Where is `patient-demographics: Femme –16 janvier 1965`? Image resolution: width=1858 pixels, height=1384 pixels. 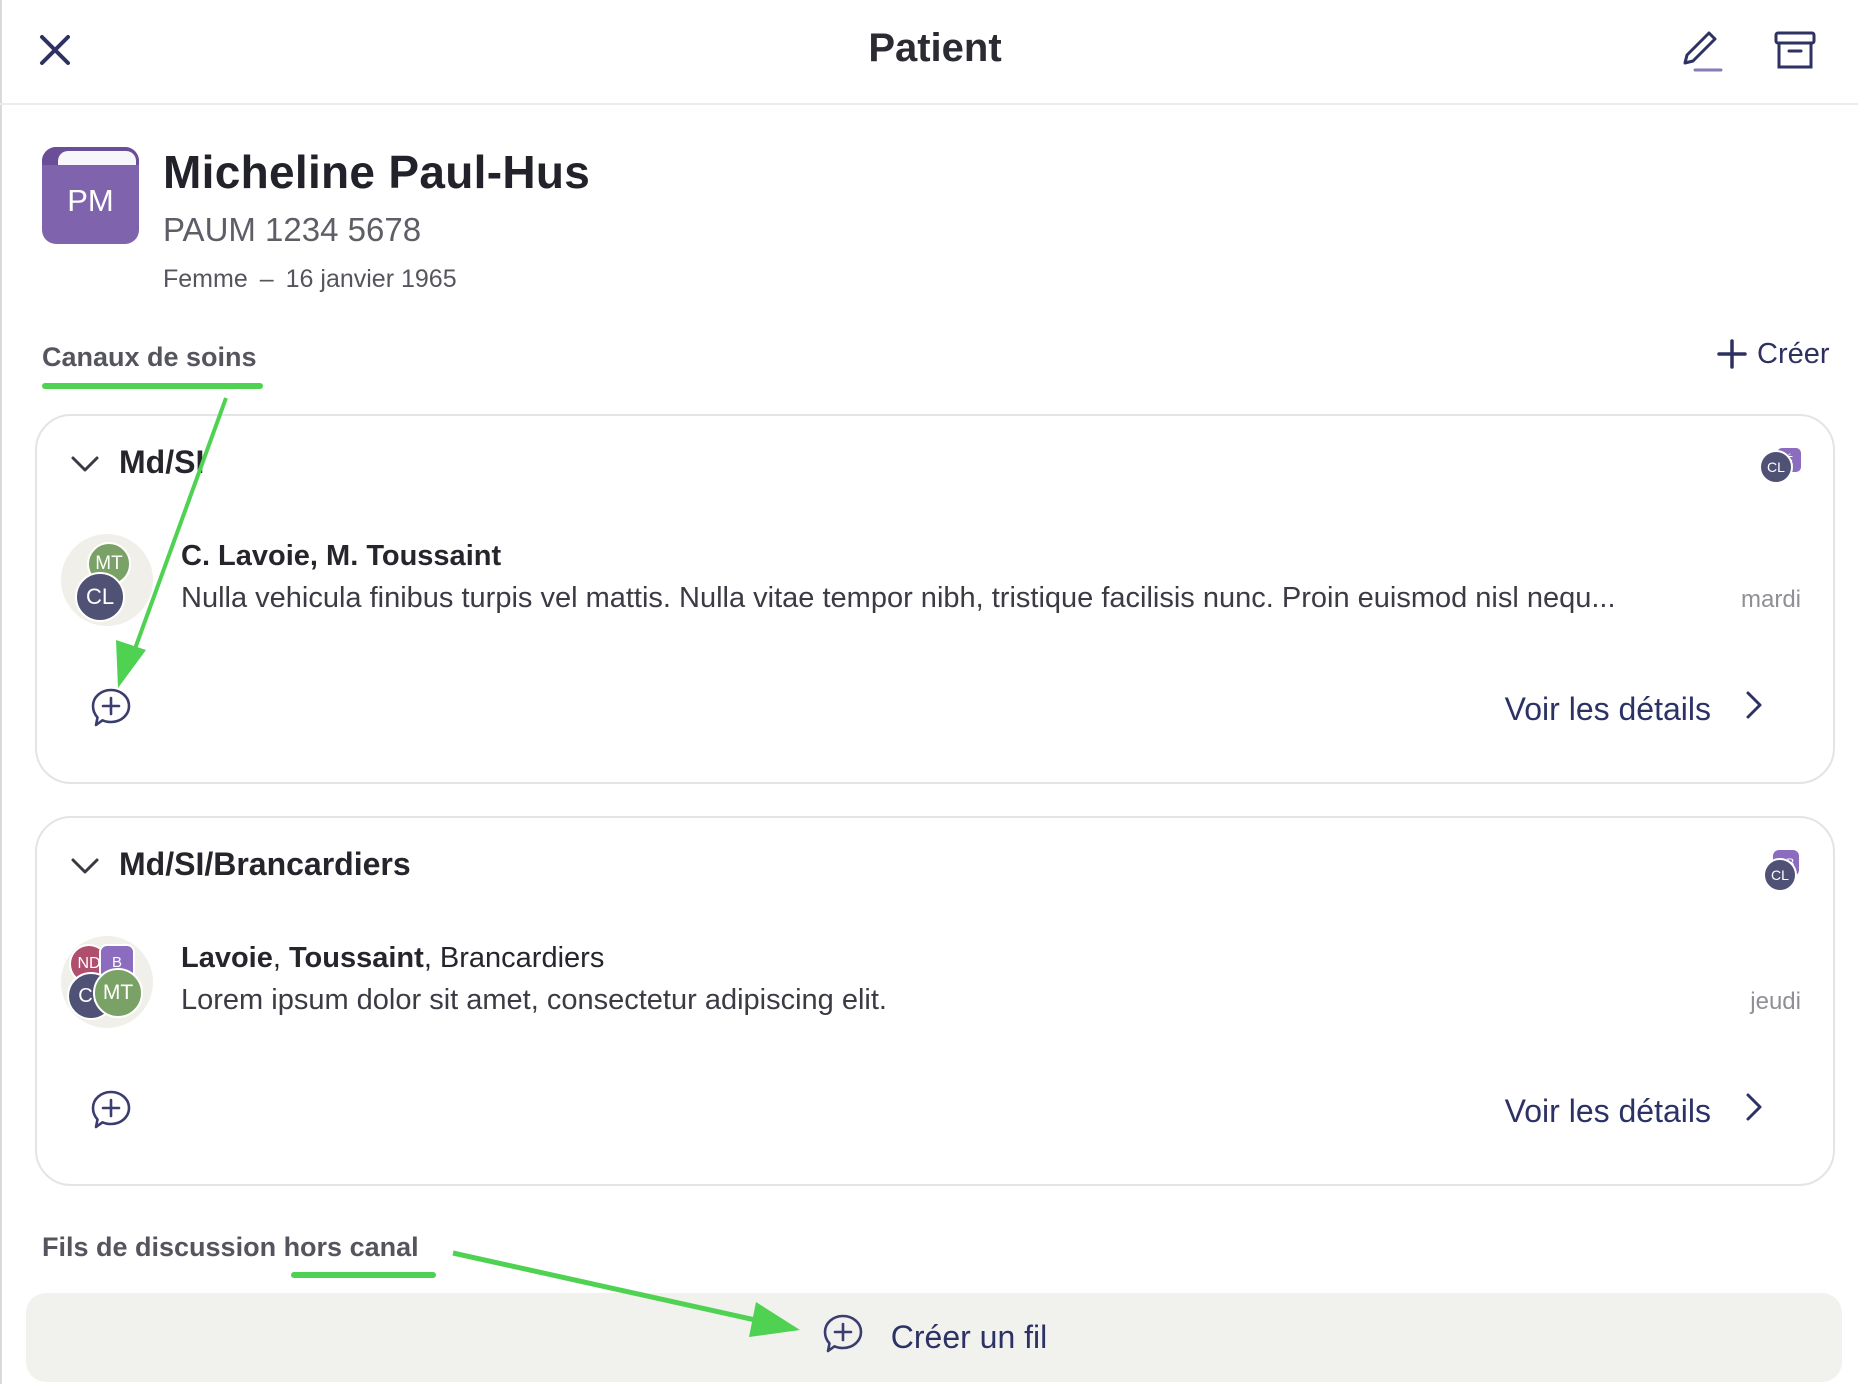 patient-demographics: Femme –16 janvier 1965 is located at coordinates (310, 279).